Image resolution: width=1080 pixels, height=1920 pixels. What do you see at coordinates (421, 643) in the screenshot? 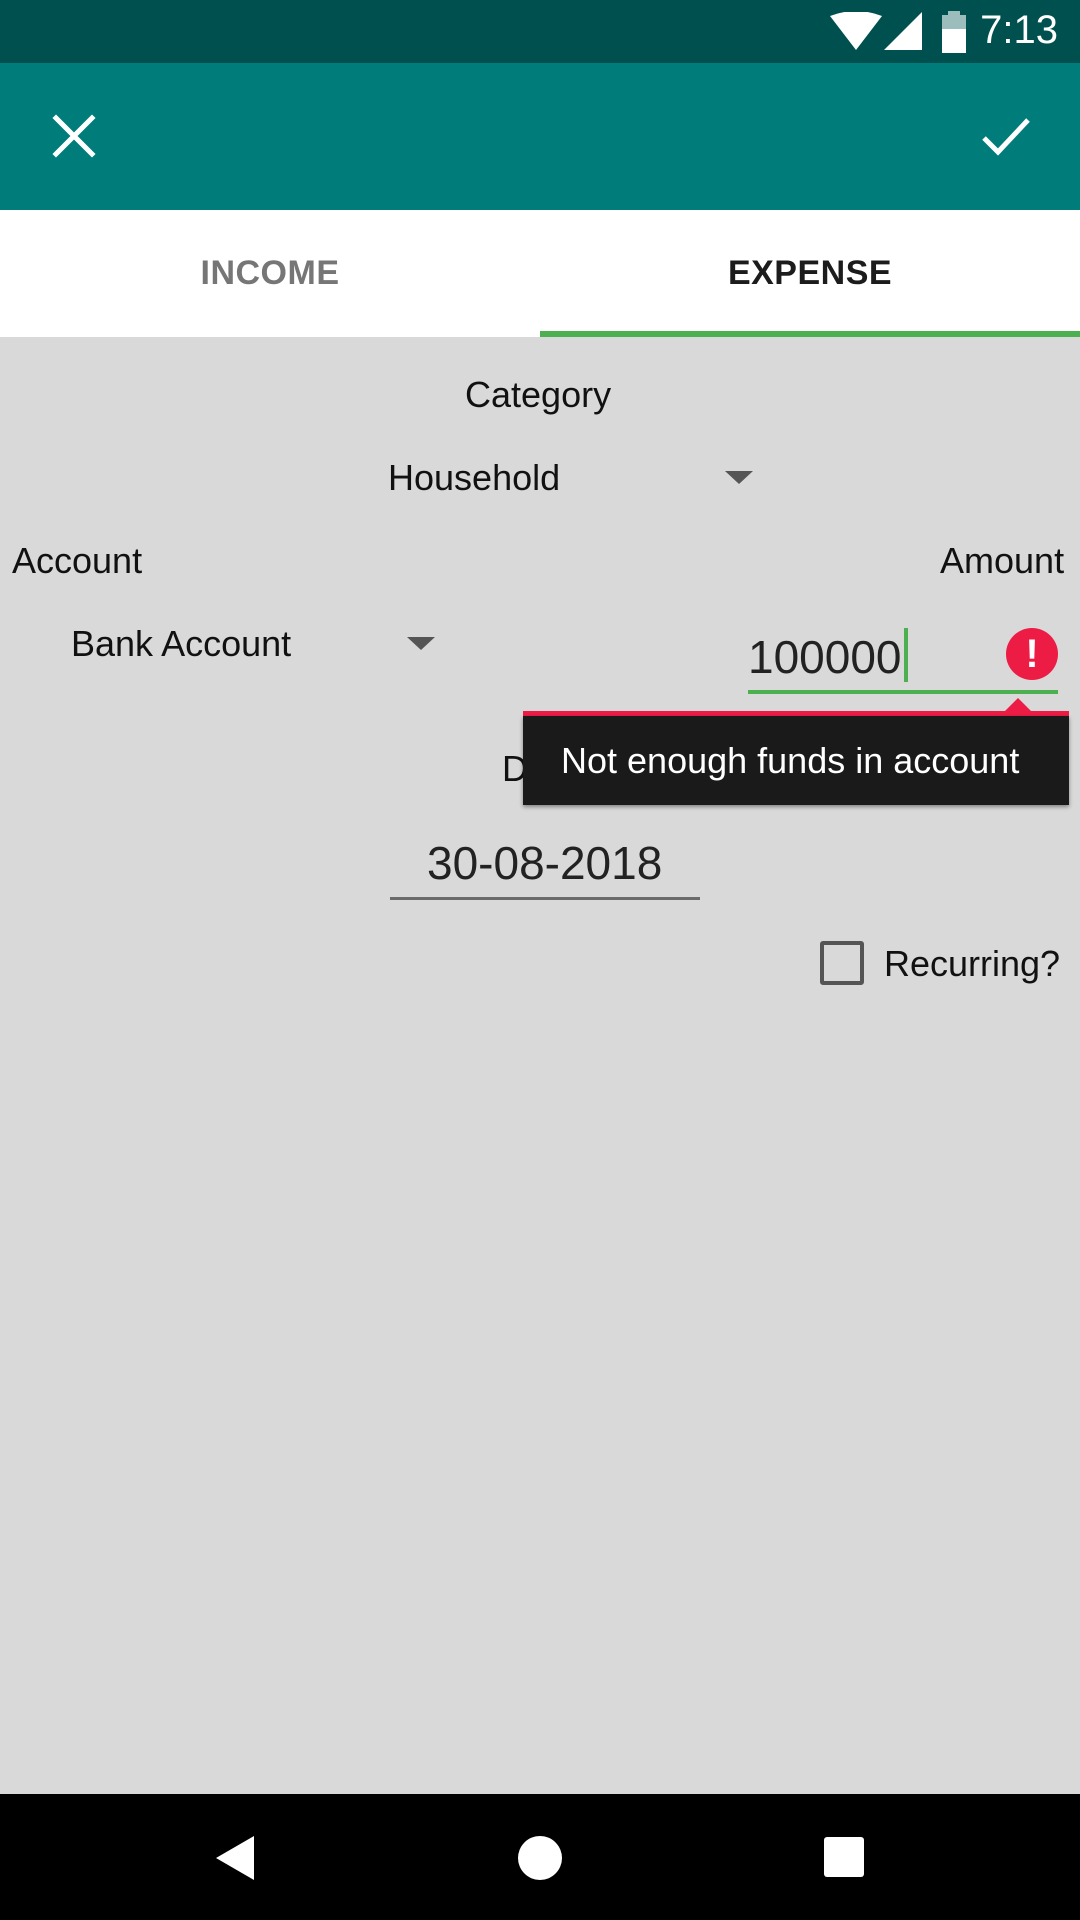
I see `account-dropdown-arrow-icon` at bounding box center [421, 643].